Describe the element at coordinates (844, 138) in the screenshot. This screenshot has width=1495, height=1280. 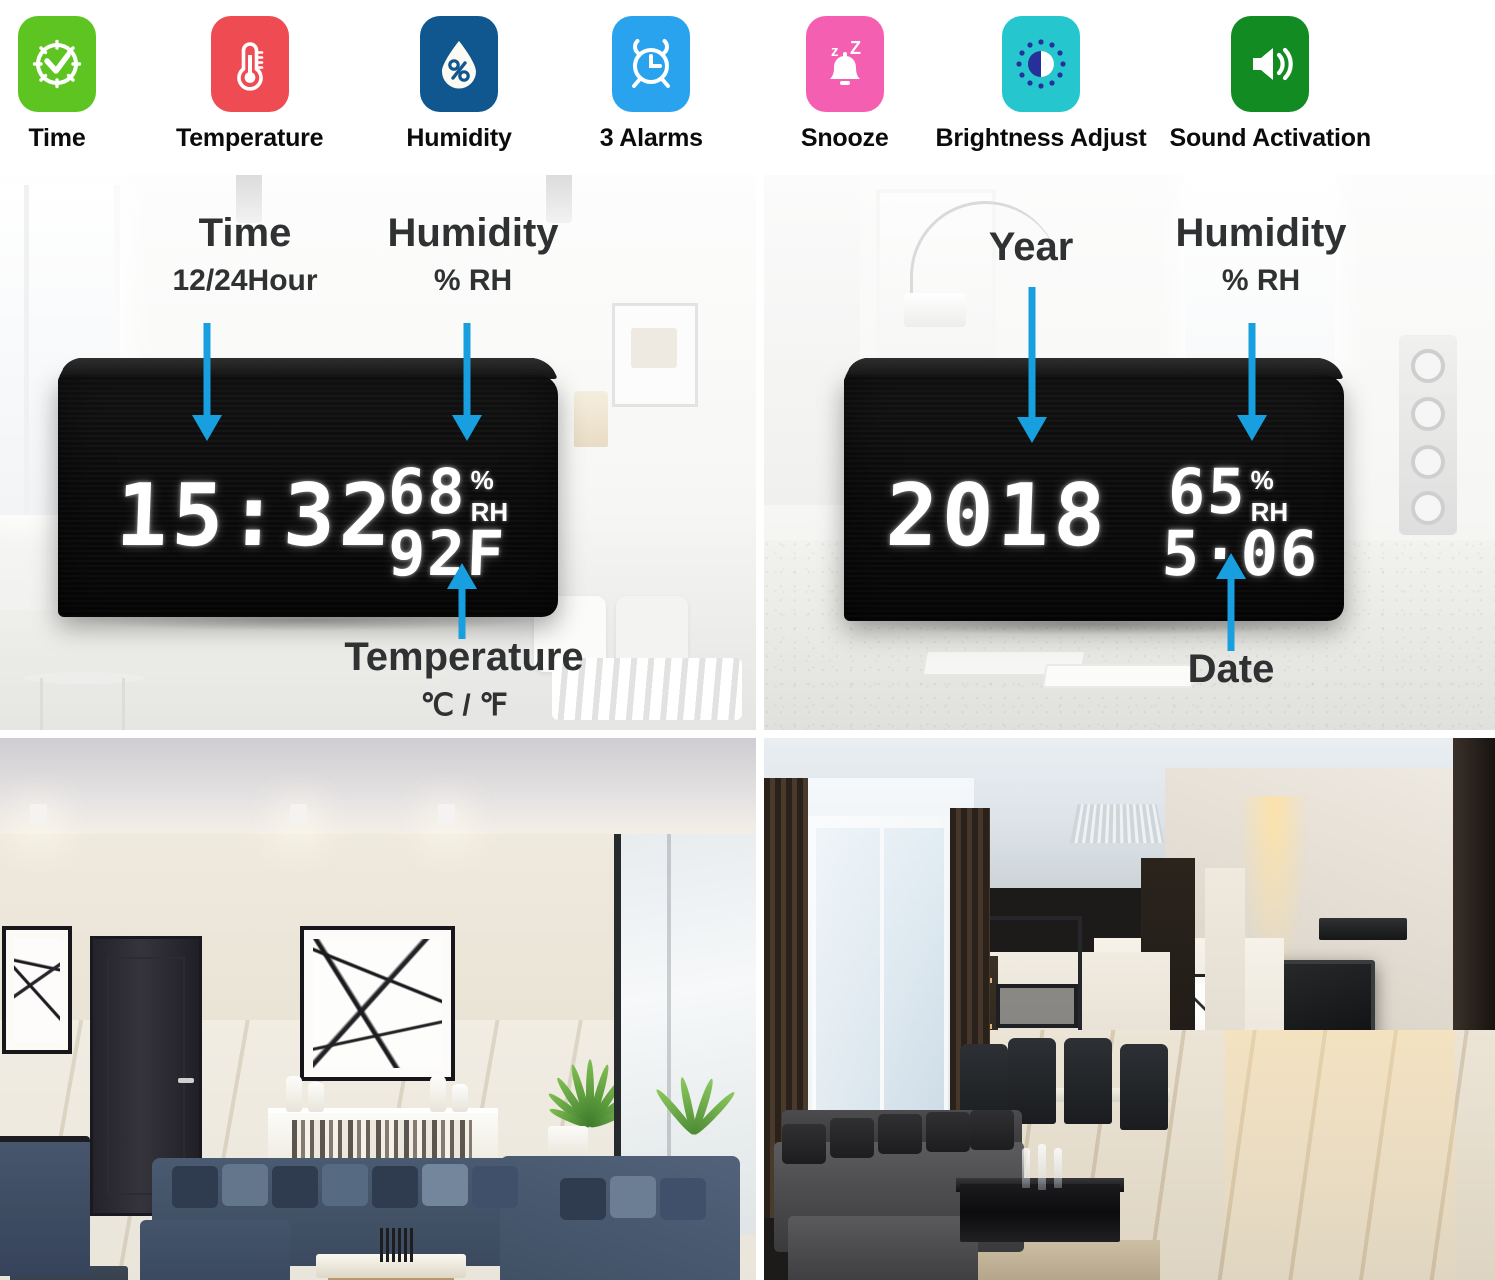
I see `feature-label-snooze: Snooze` at that location.